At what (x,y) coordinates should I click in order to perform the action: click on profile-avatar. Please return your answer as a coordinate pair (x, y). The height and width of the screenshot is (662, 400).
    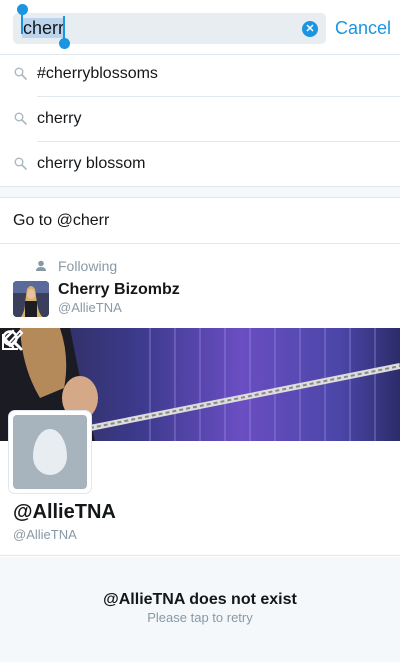
    Looking at the image, I should click on (50, 452).